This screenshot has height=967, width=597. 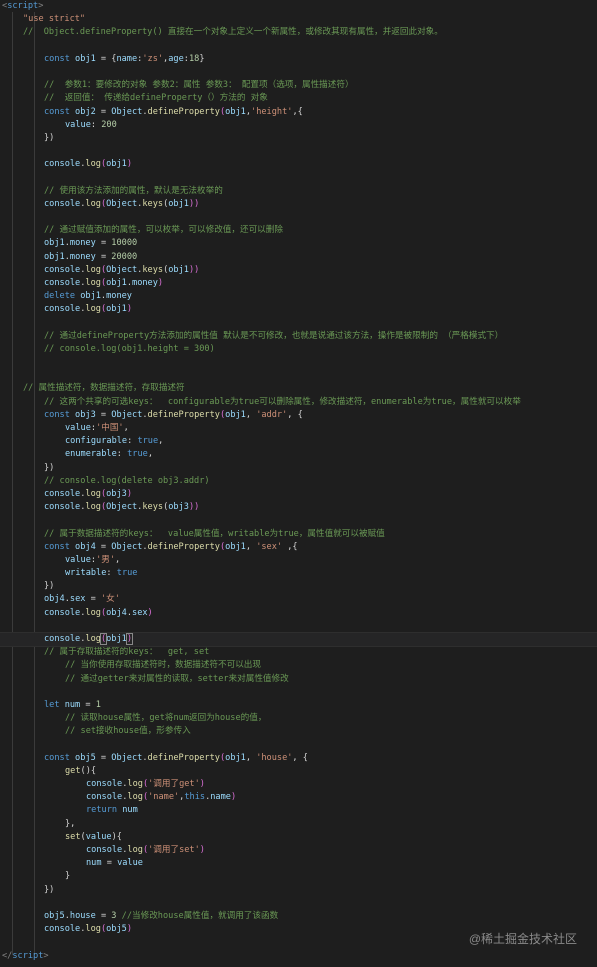 What do you see at coordinates (298, 771) in the screenshot?
I see `code-line: get(){` at bounding box center [298, 771].